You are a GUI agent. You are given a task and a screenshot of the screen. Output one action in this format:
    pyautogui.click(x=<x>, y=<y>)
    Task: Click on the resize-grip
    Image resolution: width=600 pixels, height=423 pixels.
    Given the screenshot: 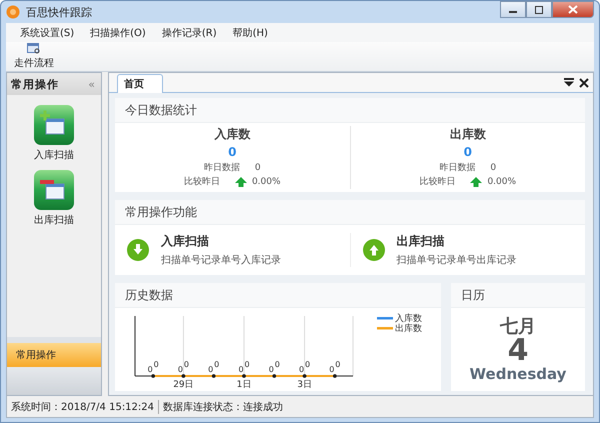 What is the action you would take?
    pyautogui.click(x=54, y=340)
    